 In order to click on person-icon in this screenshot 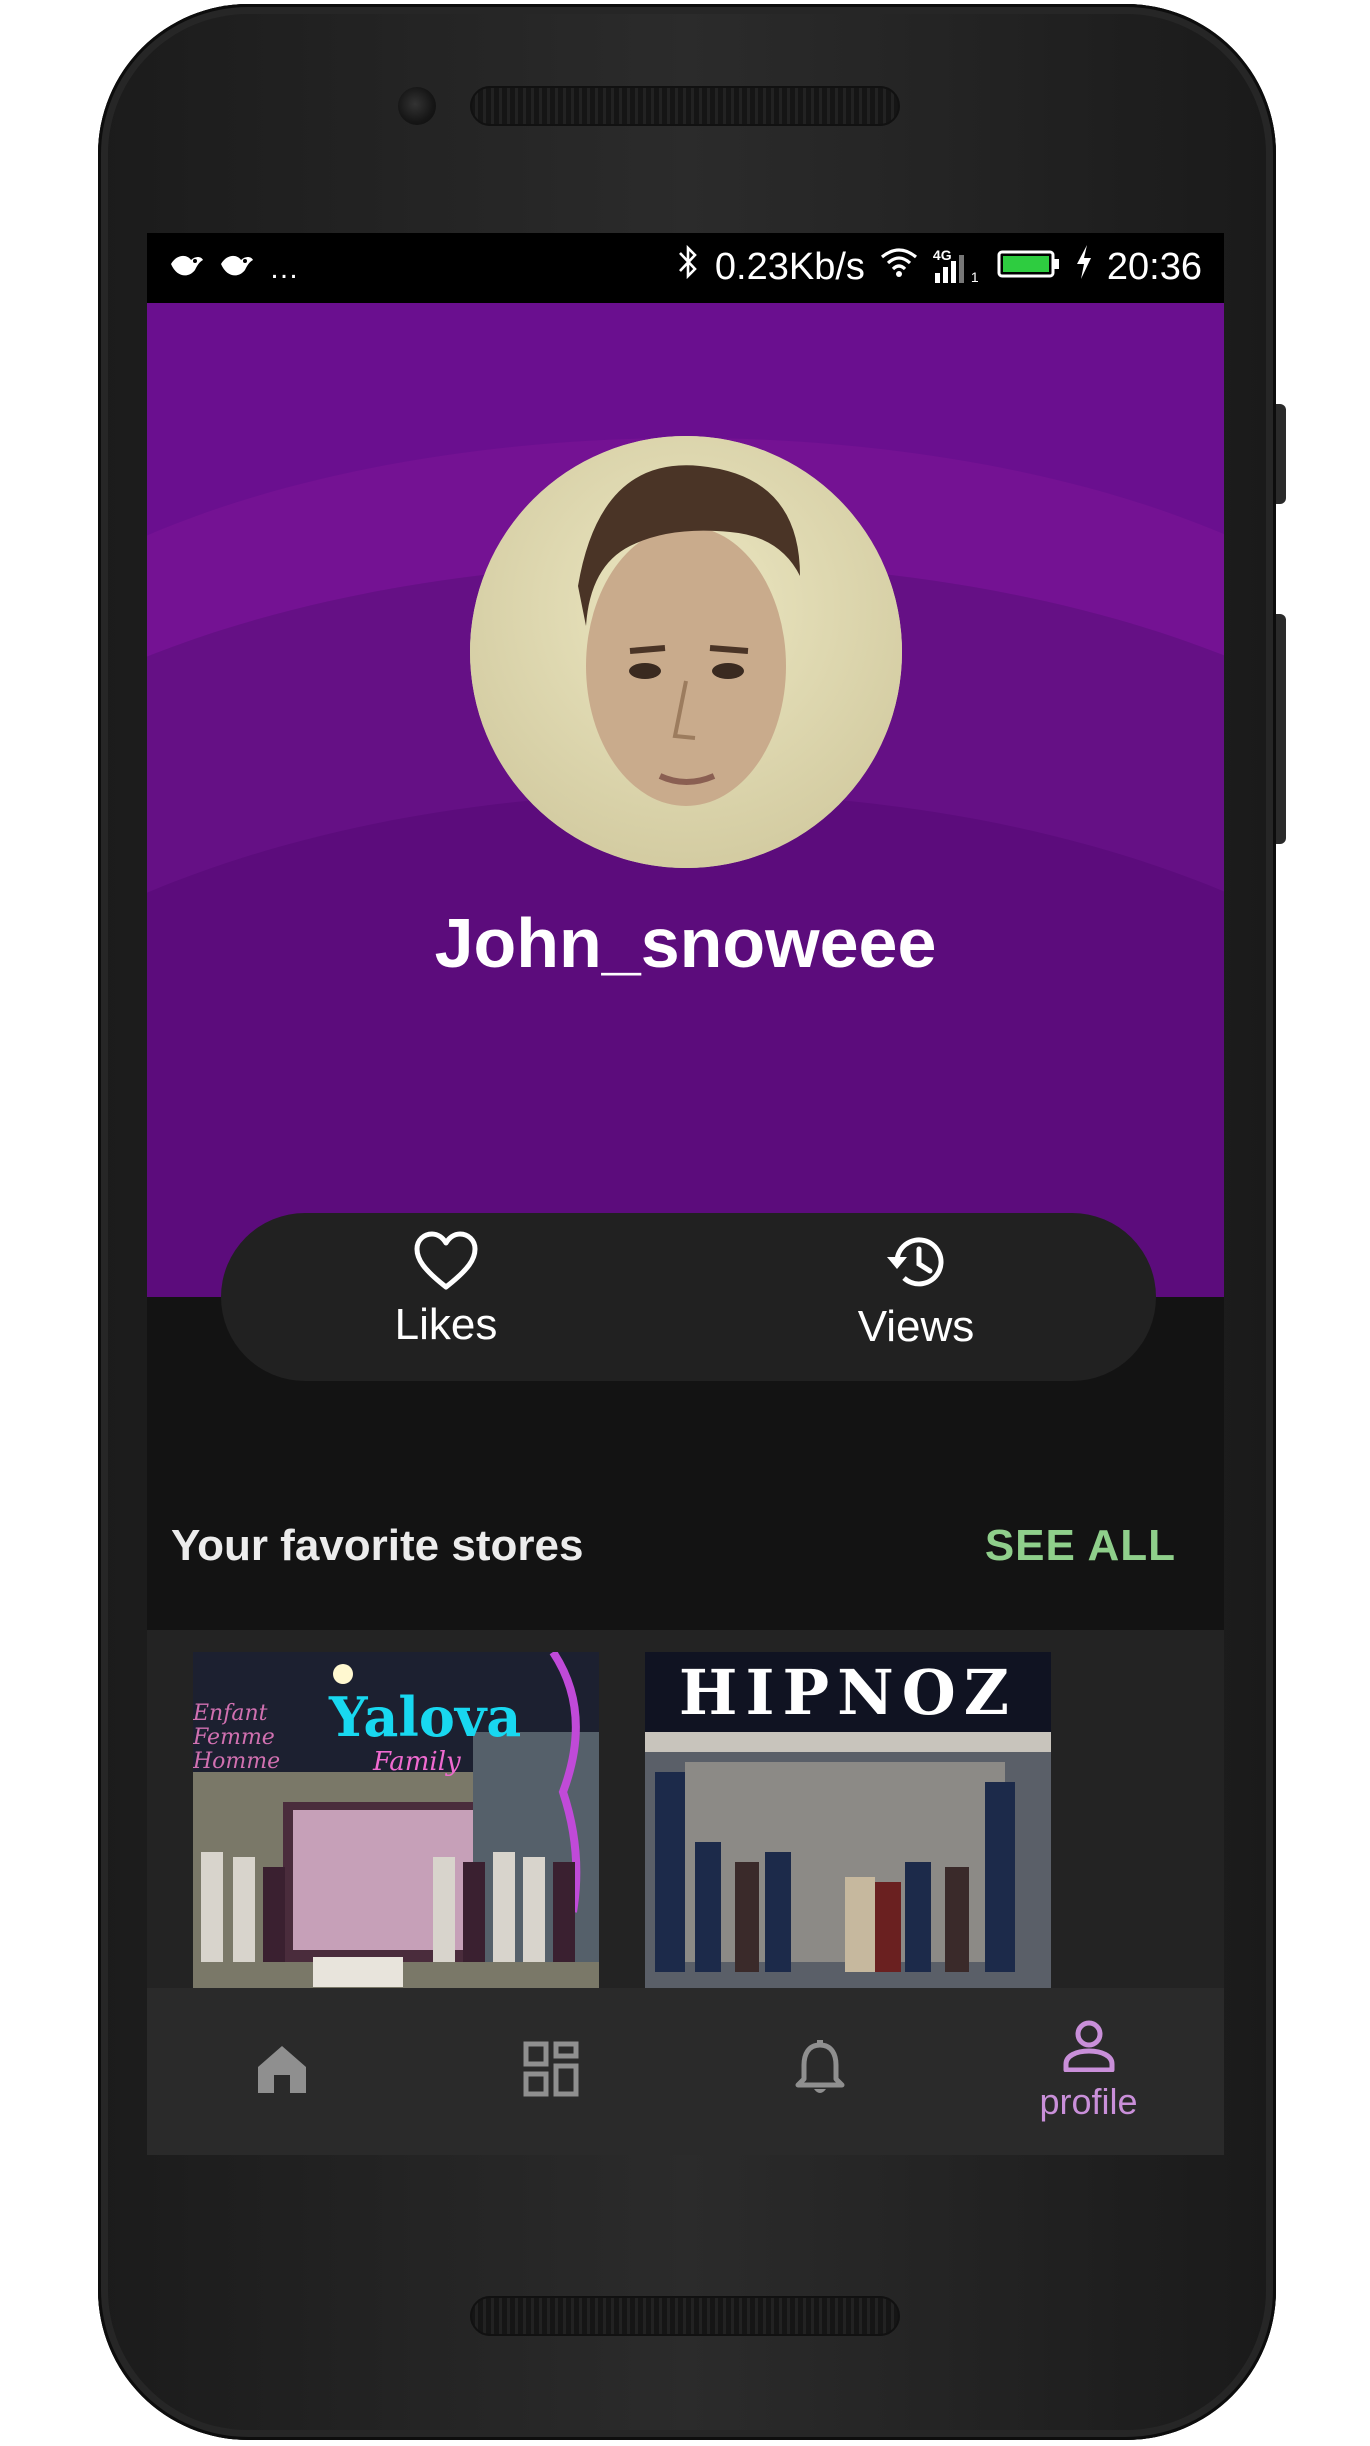, I will do `click(1089, 2048)`.